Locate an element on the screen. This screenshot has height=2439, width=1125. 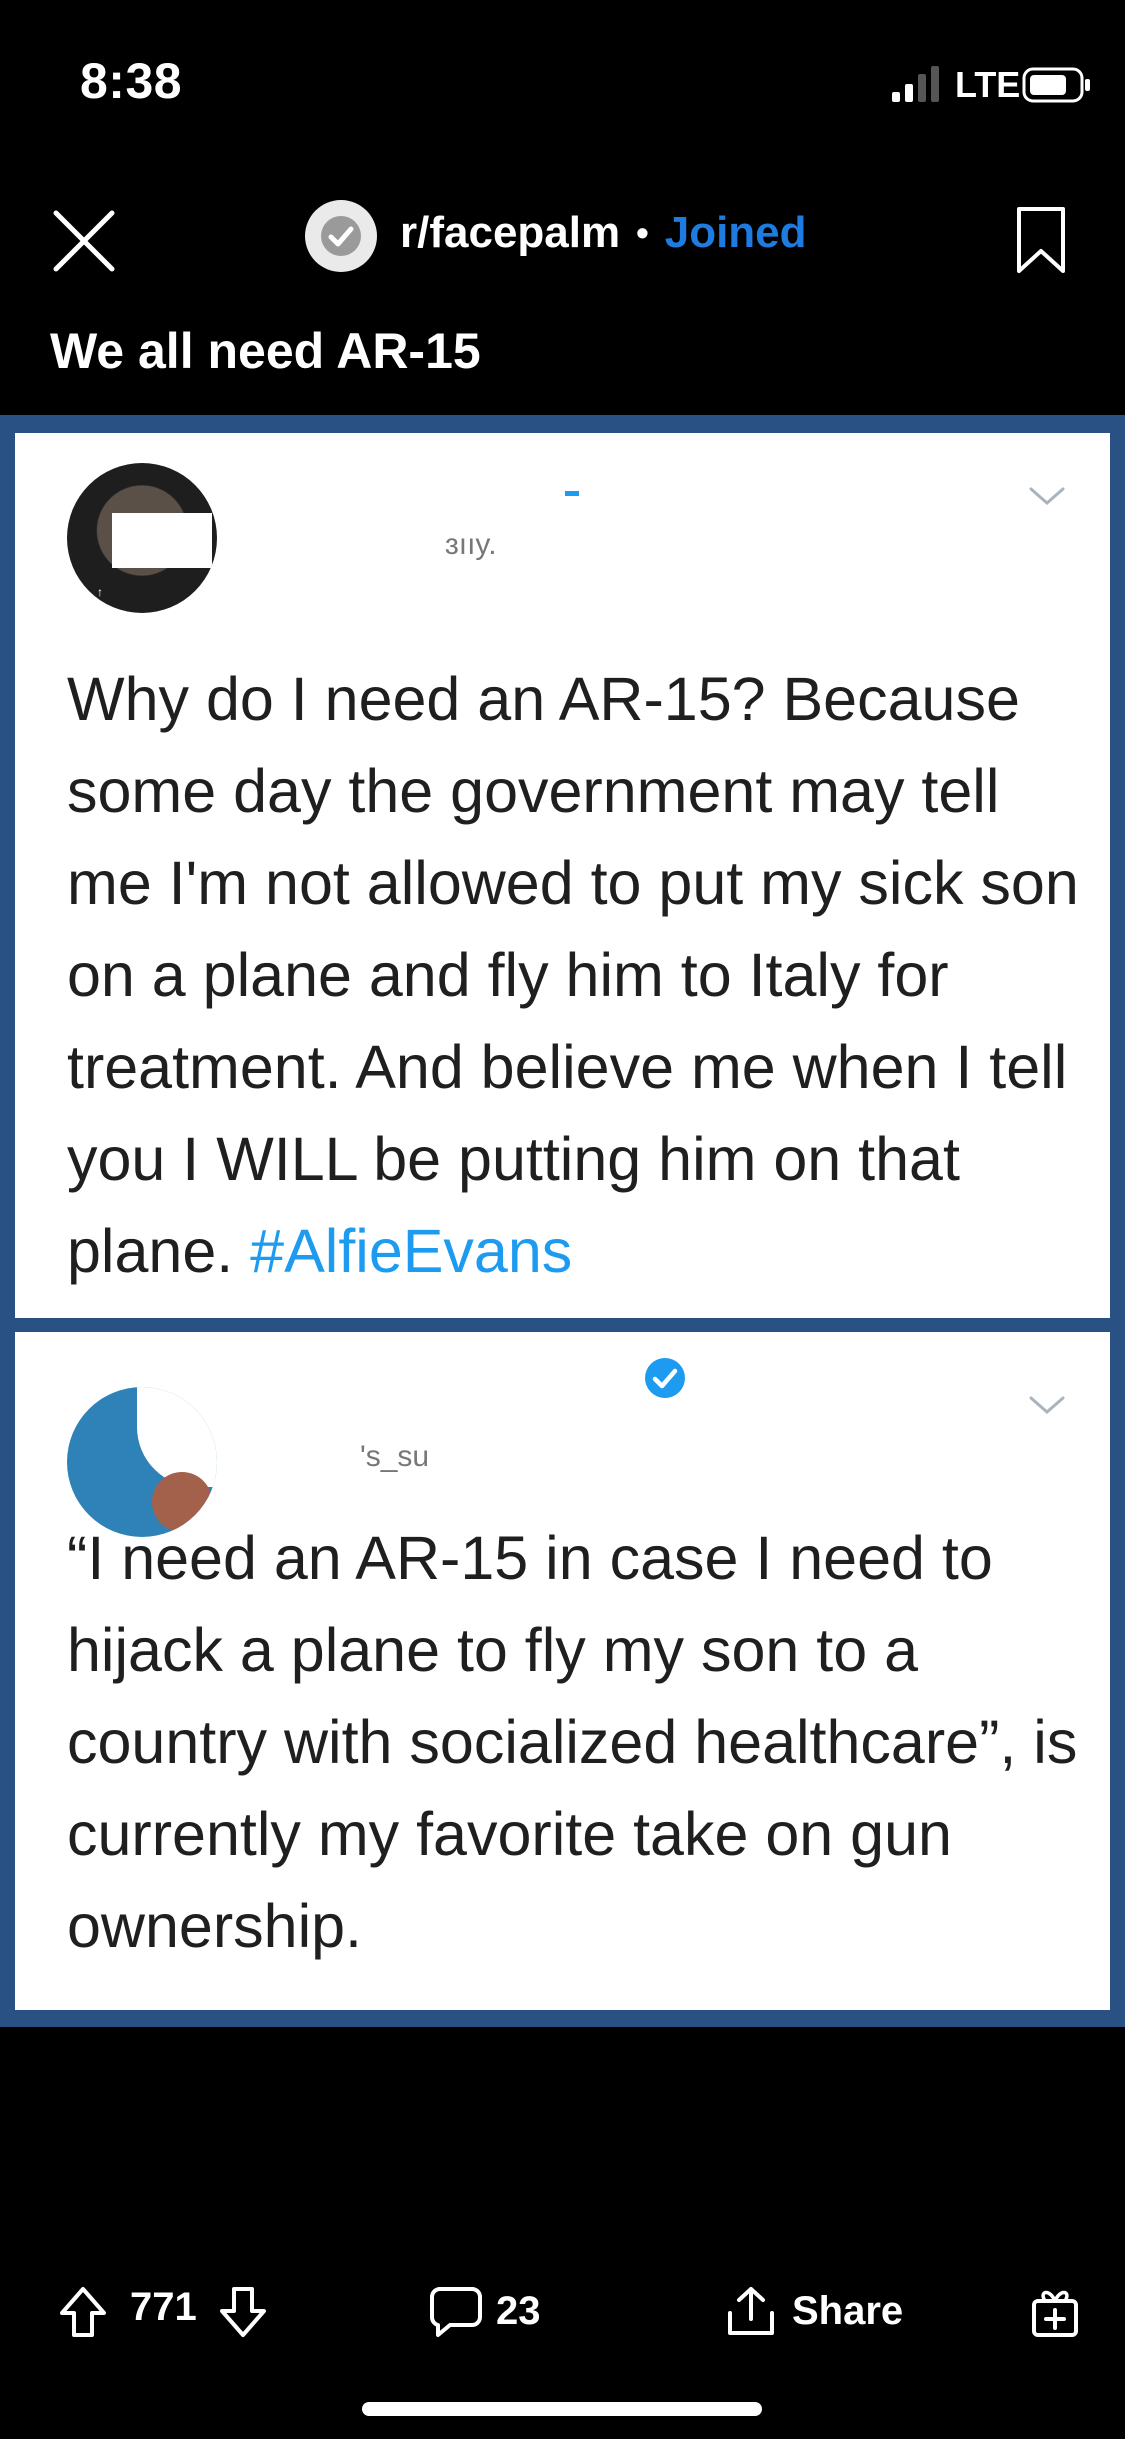
battery-icon is located at coordinates (1056, 85).